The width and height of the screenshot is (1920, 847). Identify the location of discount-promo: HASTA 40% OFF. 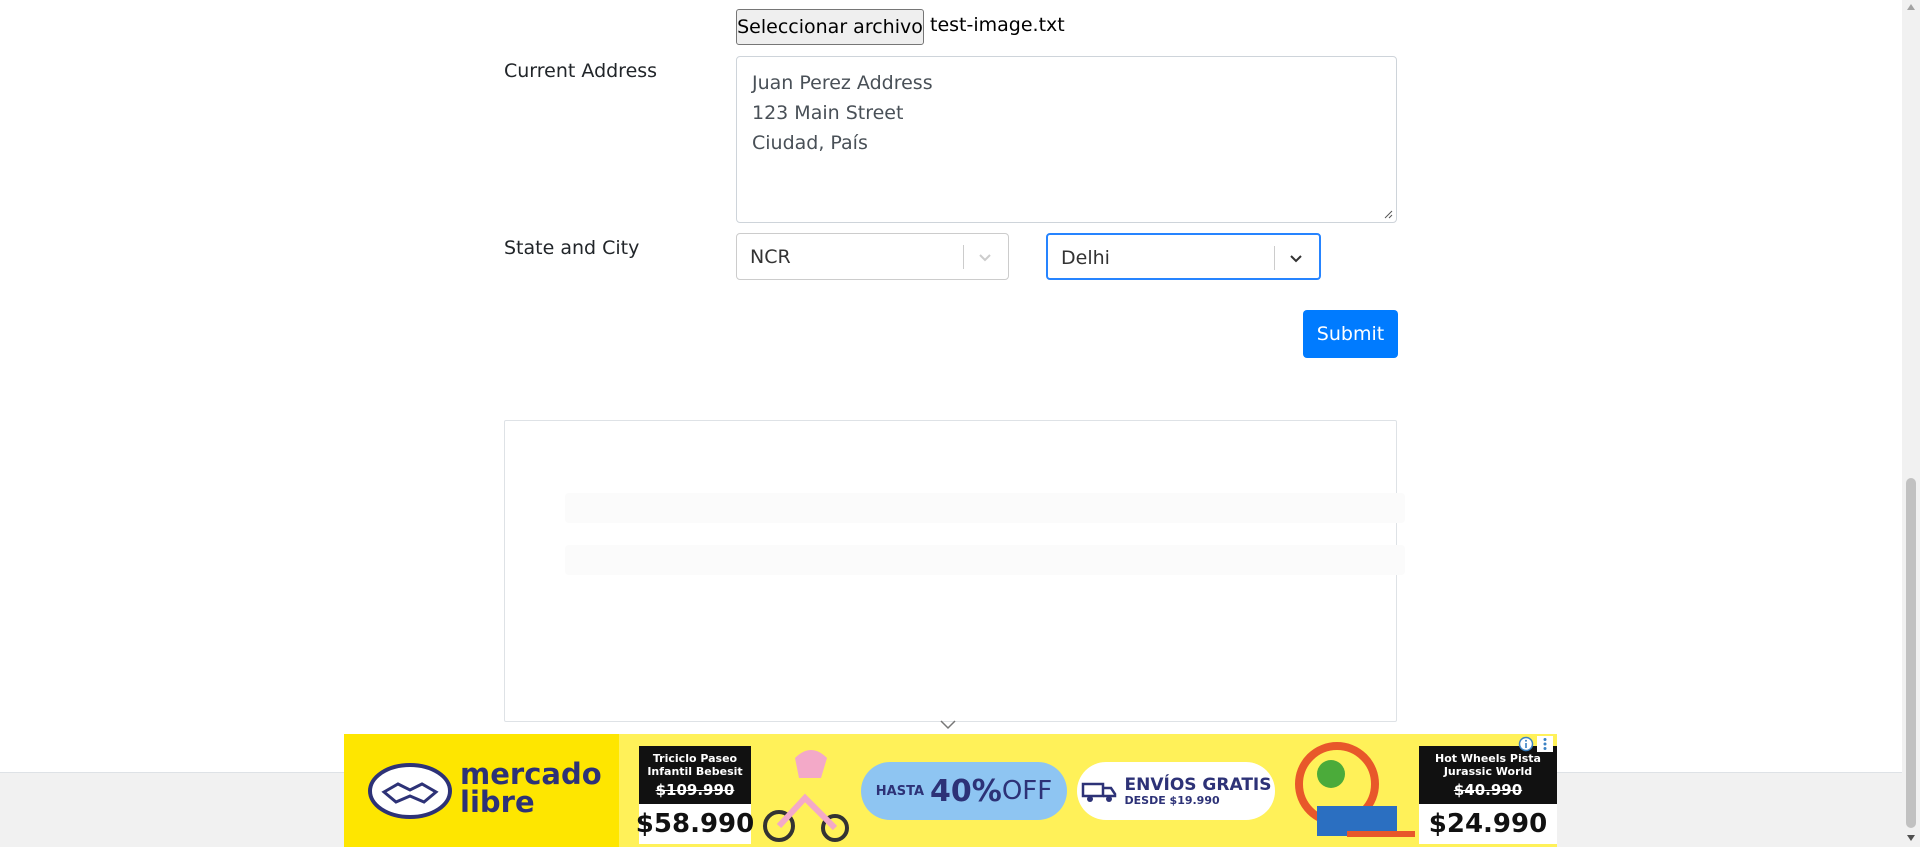
(964, 791).